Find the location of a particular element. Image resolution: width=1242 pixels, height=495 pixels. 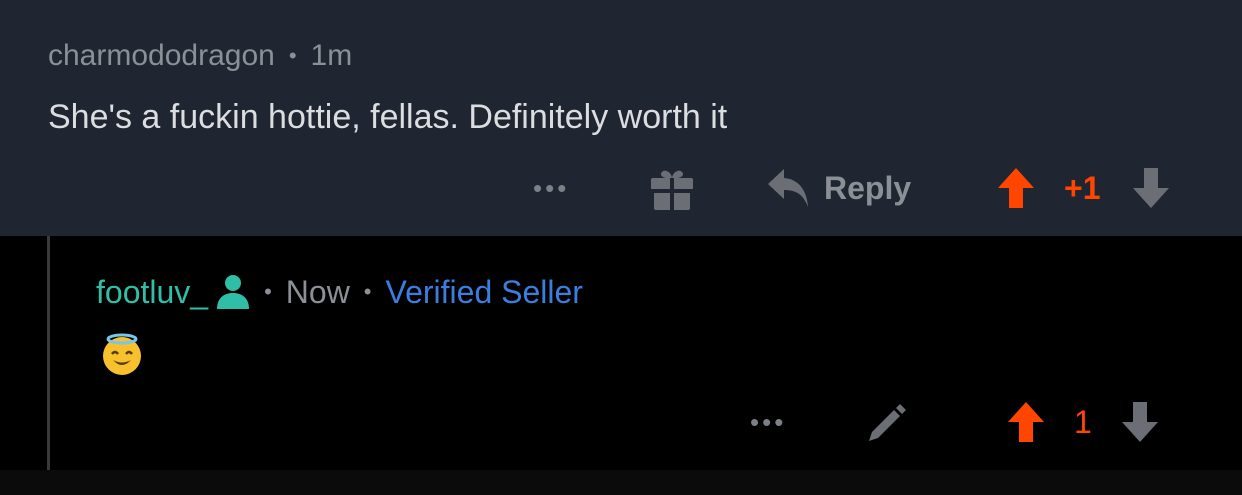

reply-downvote-button is located at coordinates (1140, 422).